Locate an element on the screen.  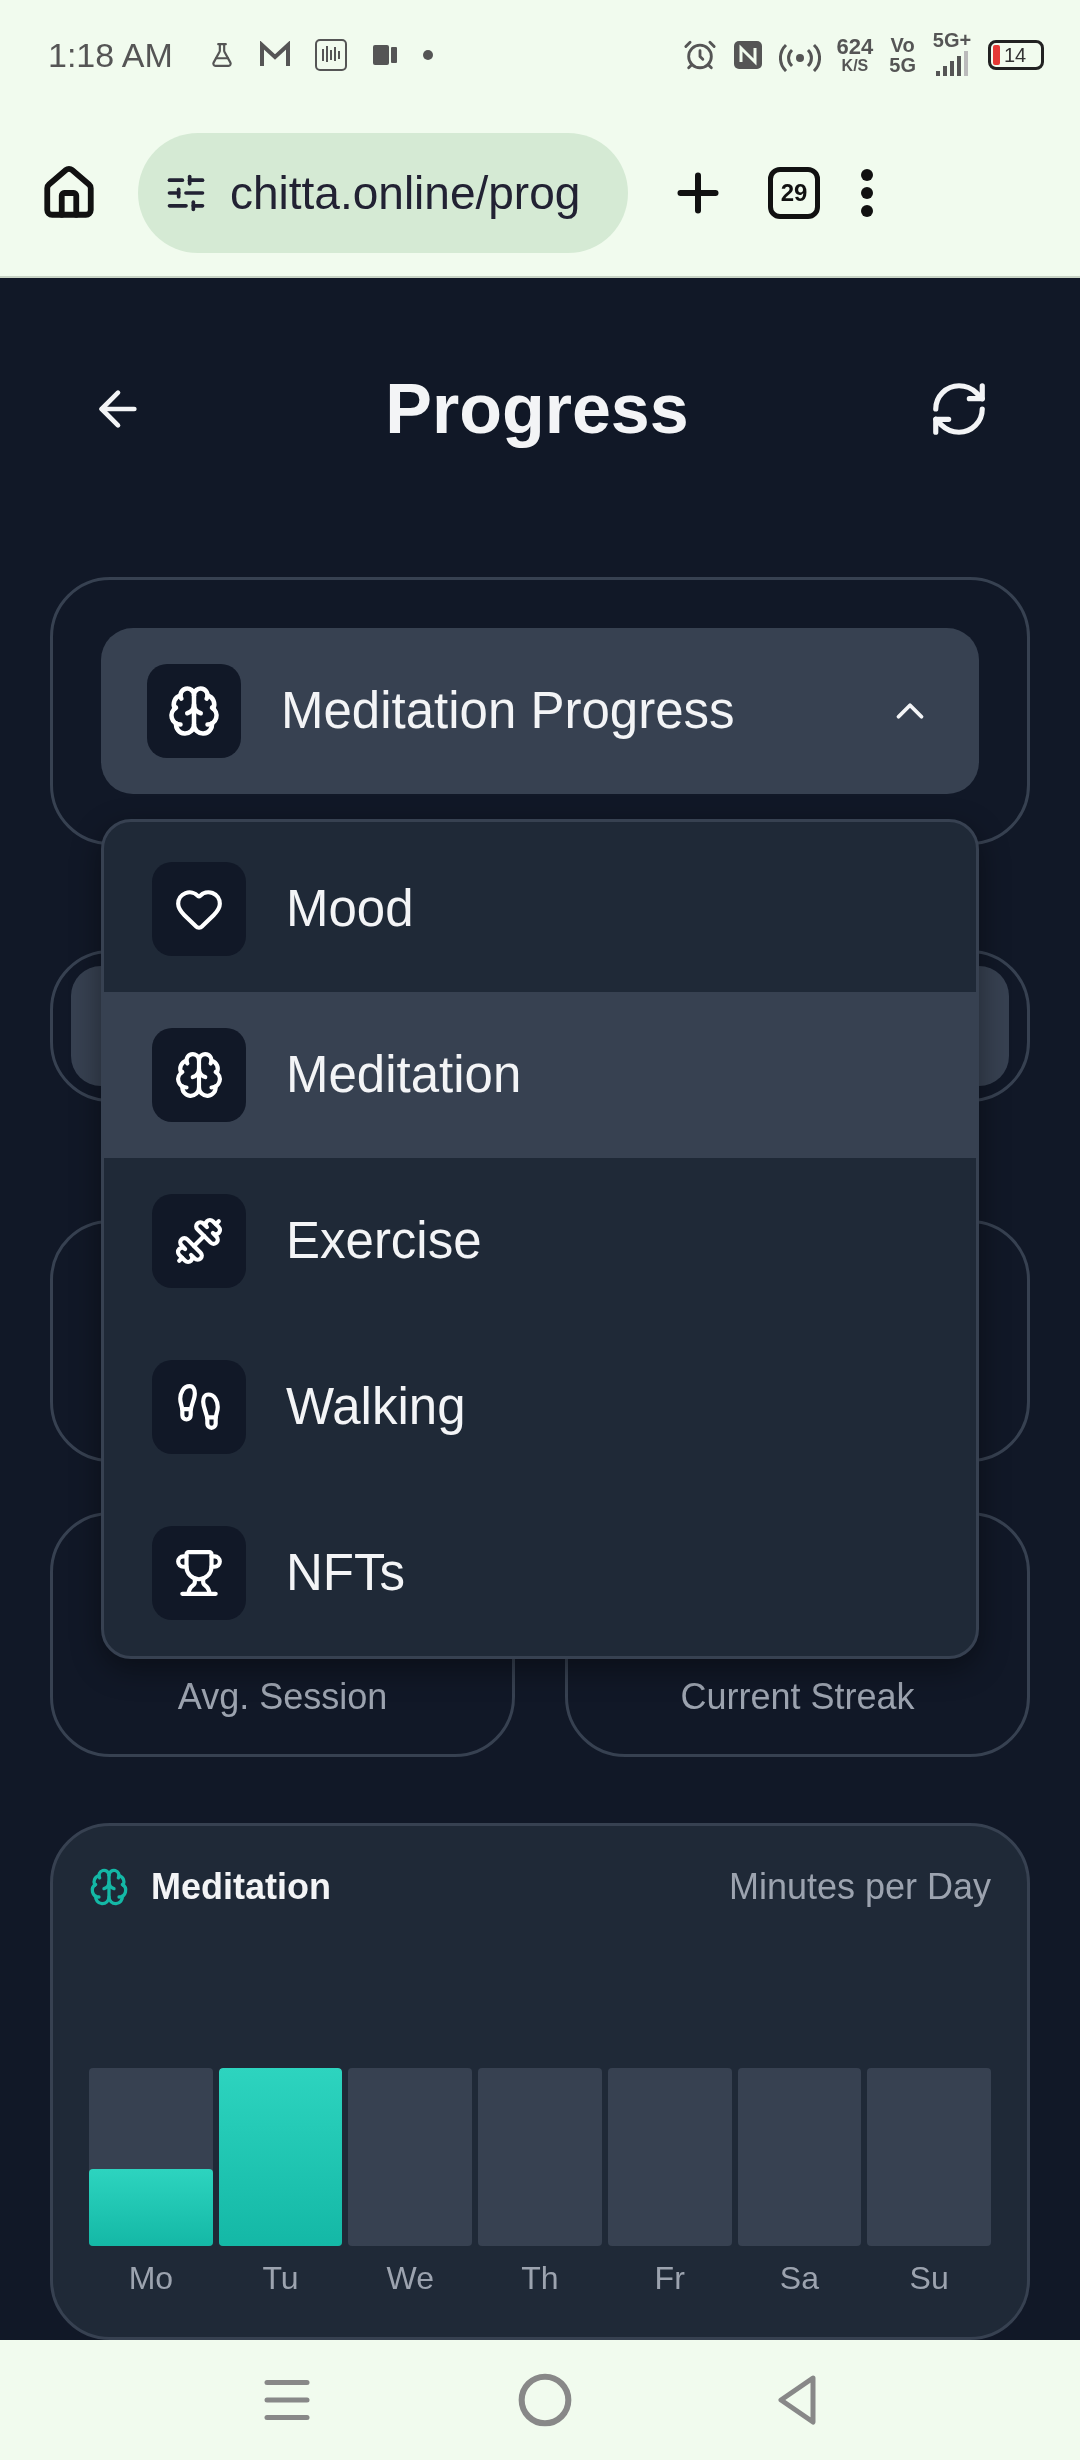
more-menu-button is located at coordinates (867, 193).